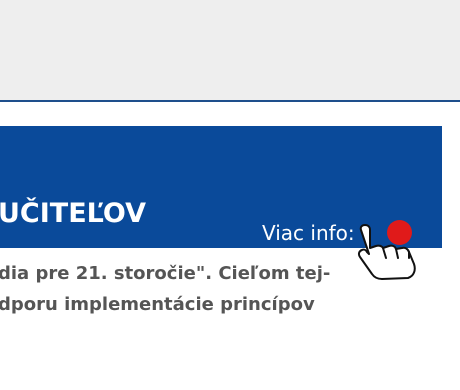 Image resolution: width=460 pixels, height=390 pixels. I want to click on article-text-line: dia pre 21. storočie". Cieľom tej-, so click(165, 273).